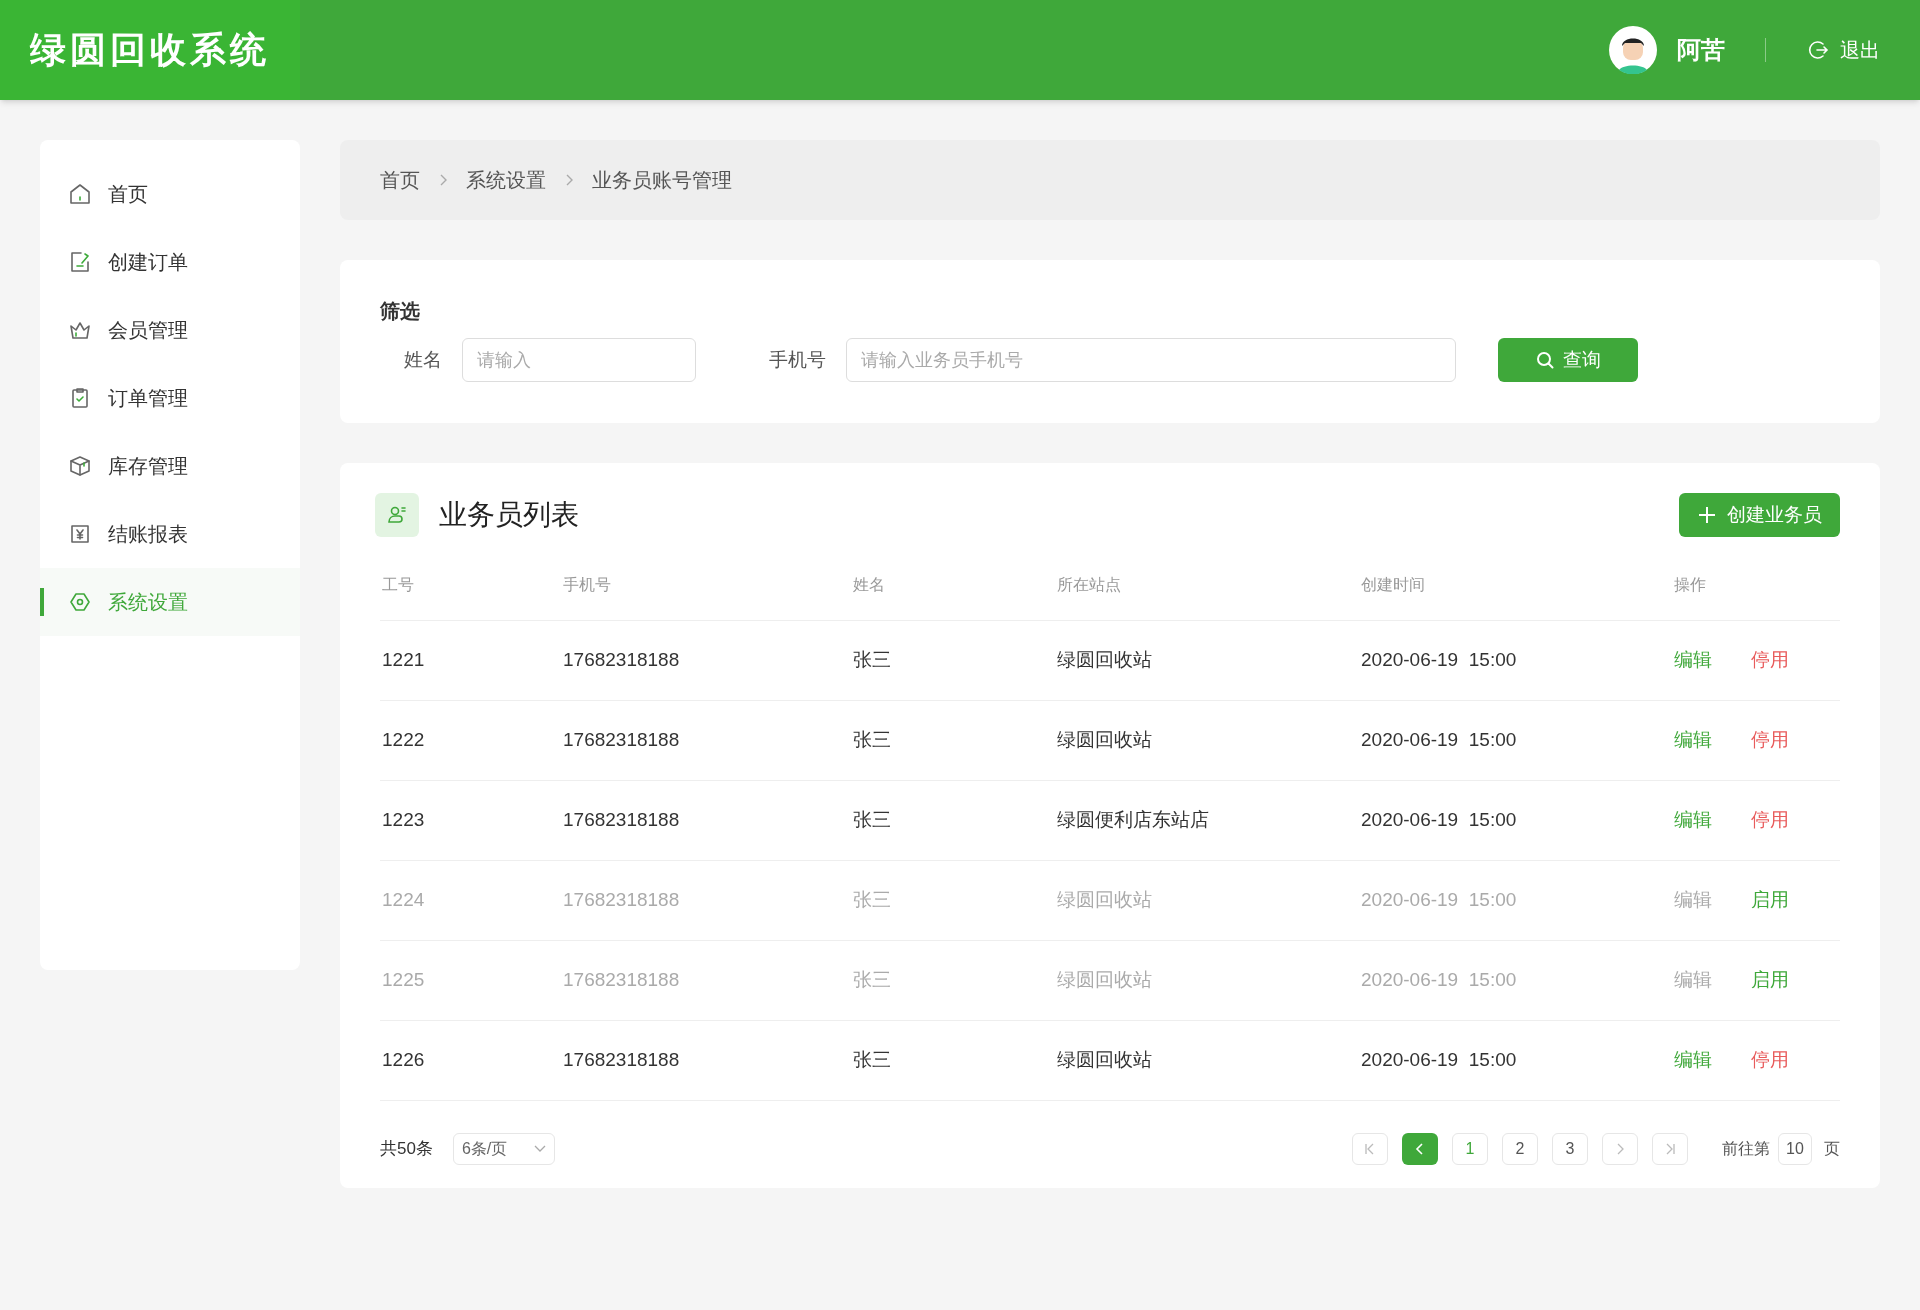  What do you see at coordinates (1759, 515) in the screenshot?
I see `create-staff-button: 创建业务员` at bounding box center [1759, 515].